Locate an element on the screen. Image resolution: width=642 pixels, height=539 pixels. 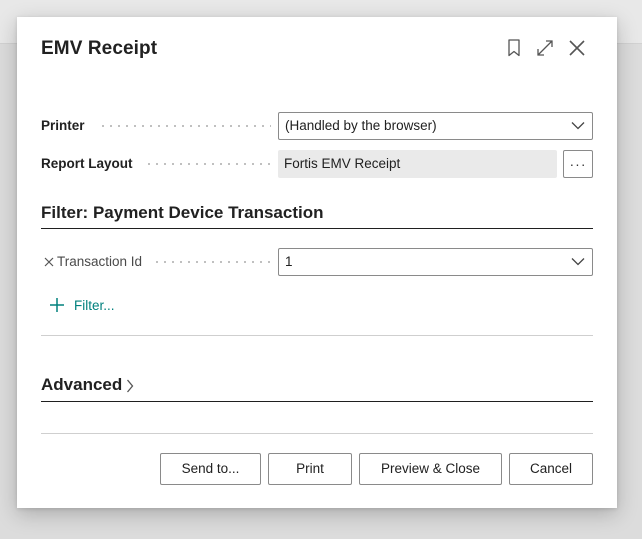
filter-row-transaction-id: Transaction Id 1 is located at coordinates (317, 262).